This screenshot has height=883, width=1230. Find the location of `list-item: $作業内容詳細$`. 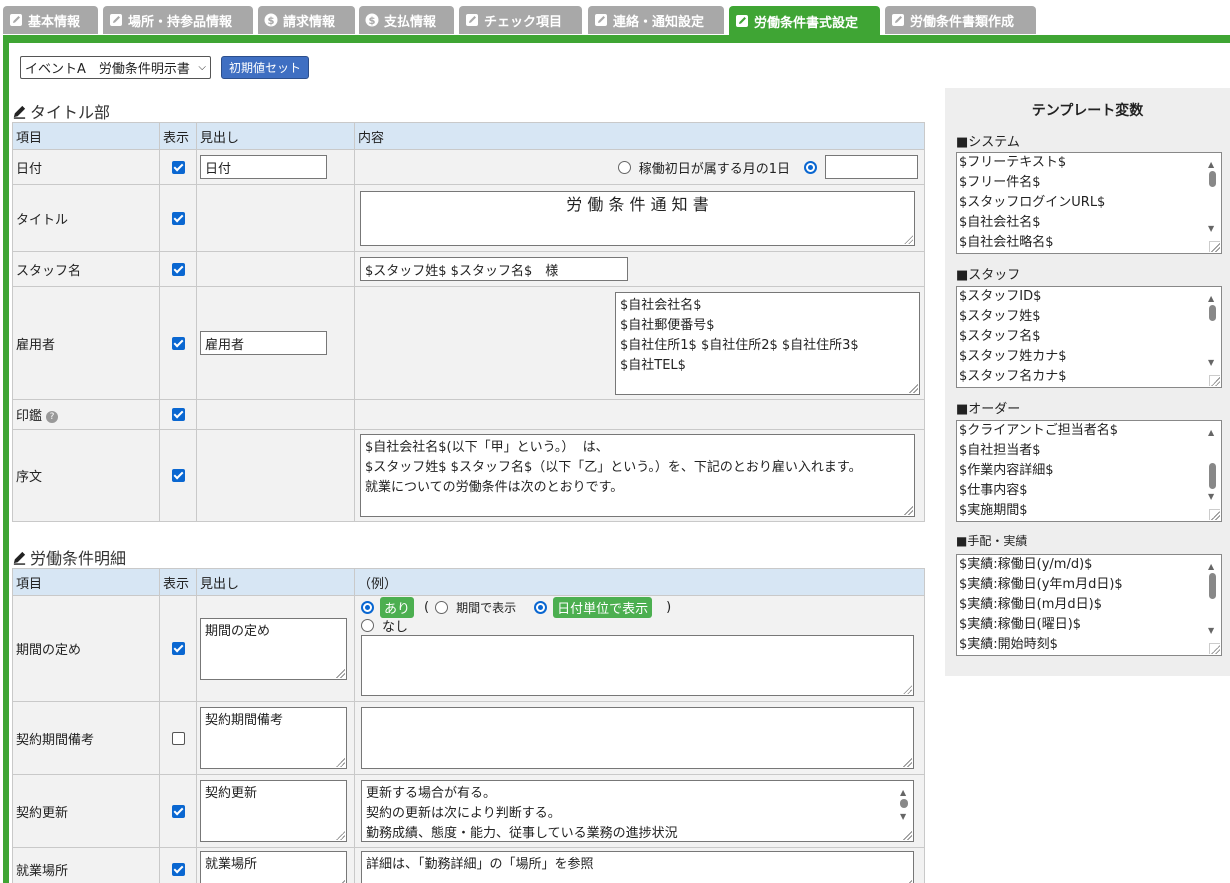

list-item: $作業内容詳細$ is located at coordinates (1090, 471).